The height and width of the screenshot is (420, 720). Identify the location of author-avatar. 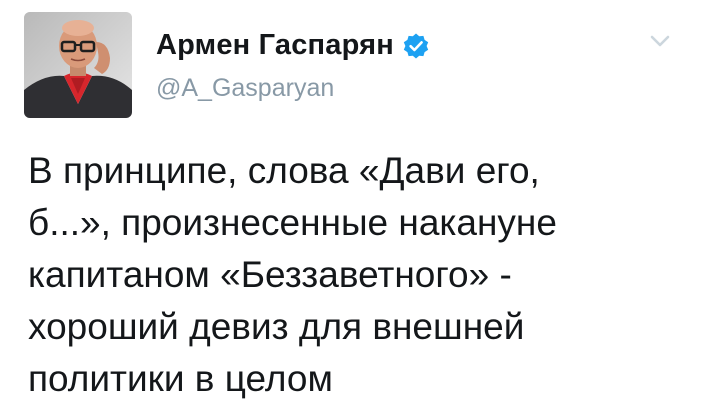
(78, 65).